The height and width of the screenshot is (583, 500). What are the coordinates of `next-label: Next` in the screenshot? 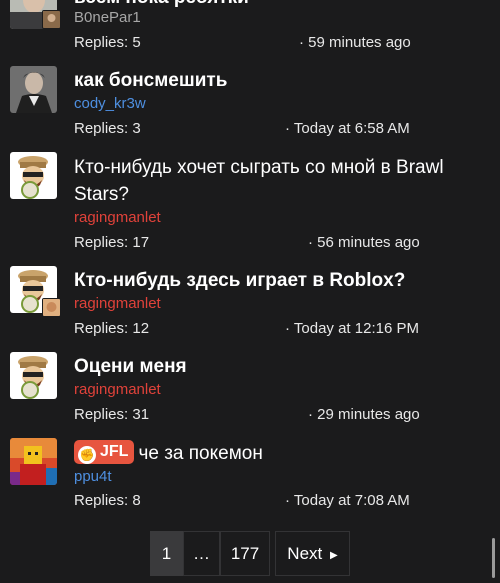 It's located at (305, 553).